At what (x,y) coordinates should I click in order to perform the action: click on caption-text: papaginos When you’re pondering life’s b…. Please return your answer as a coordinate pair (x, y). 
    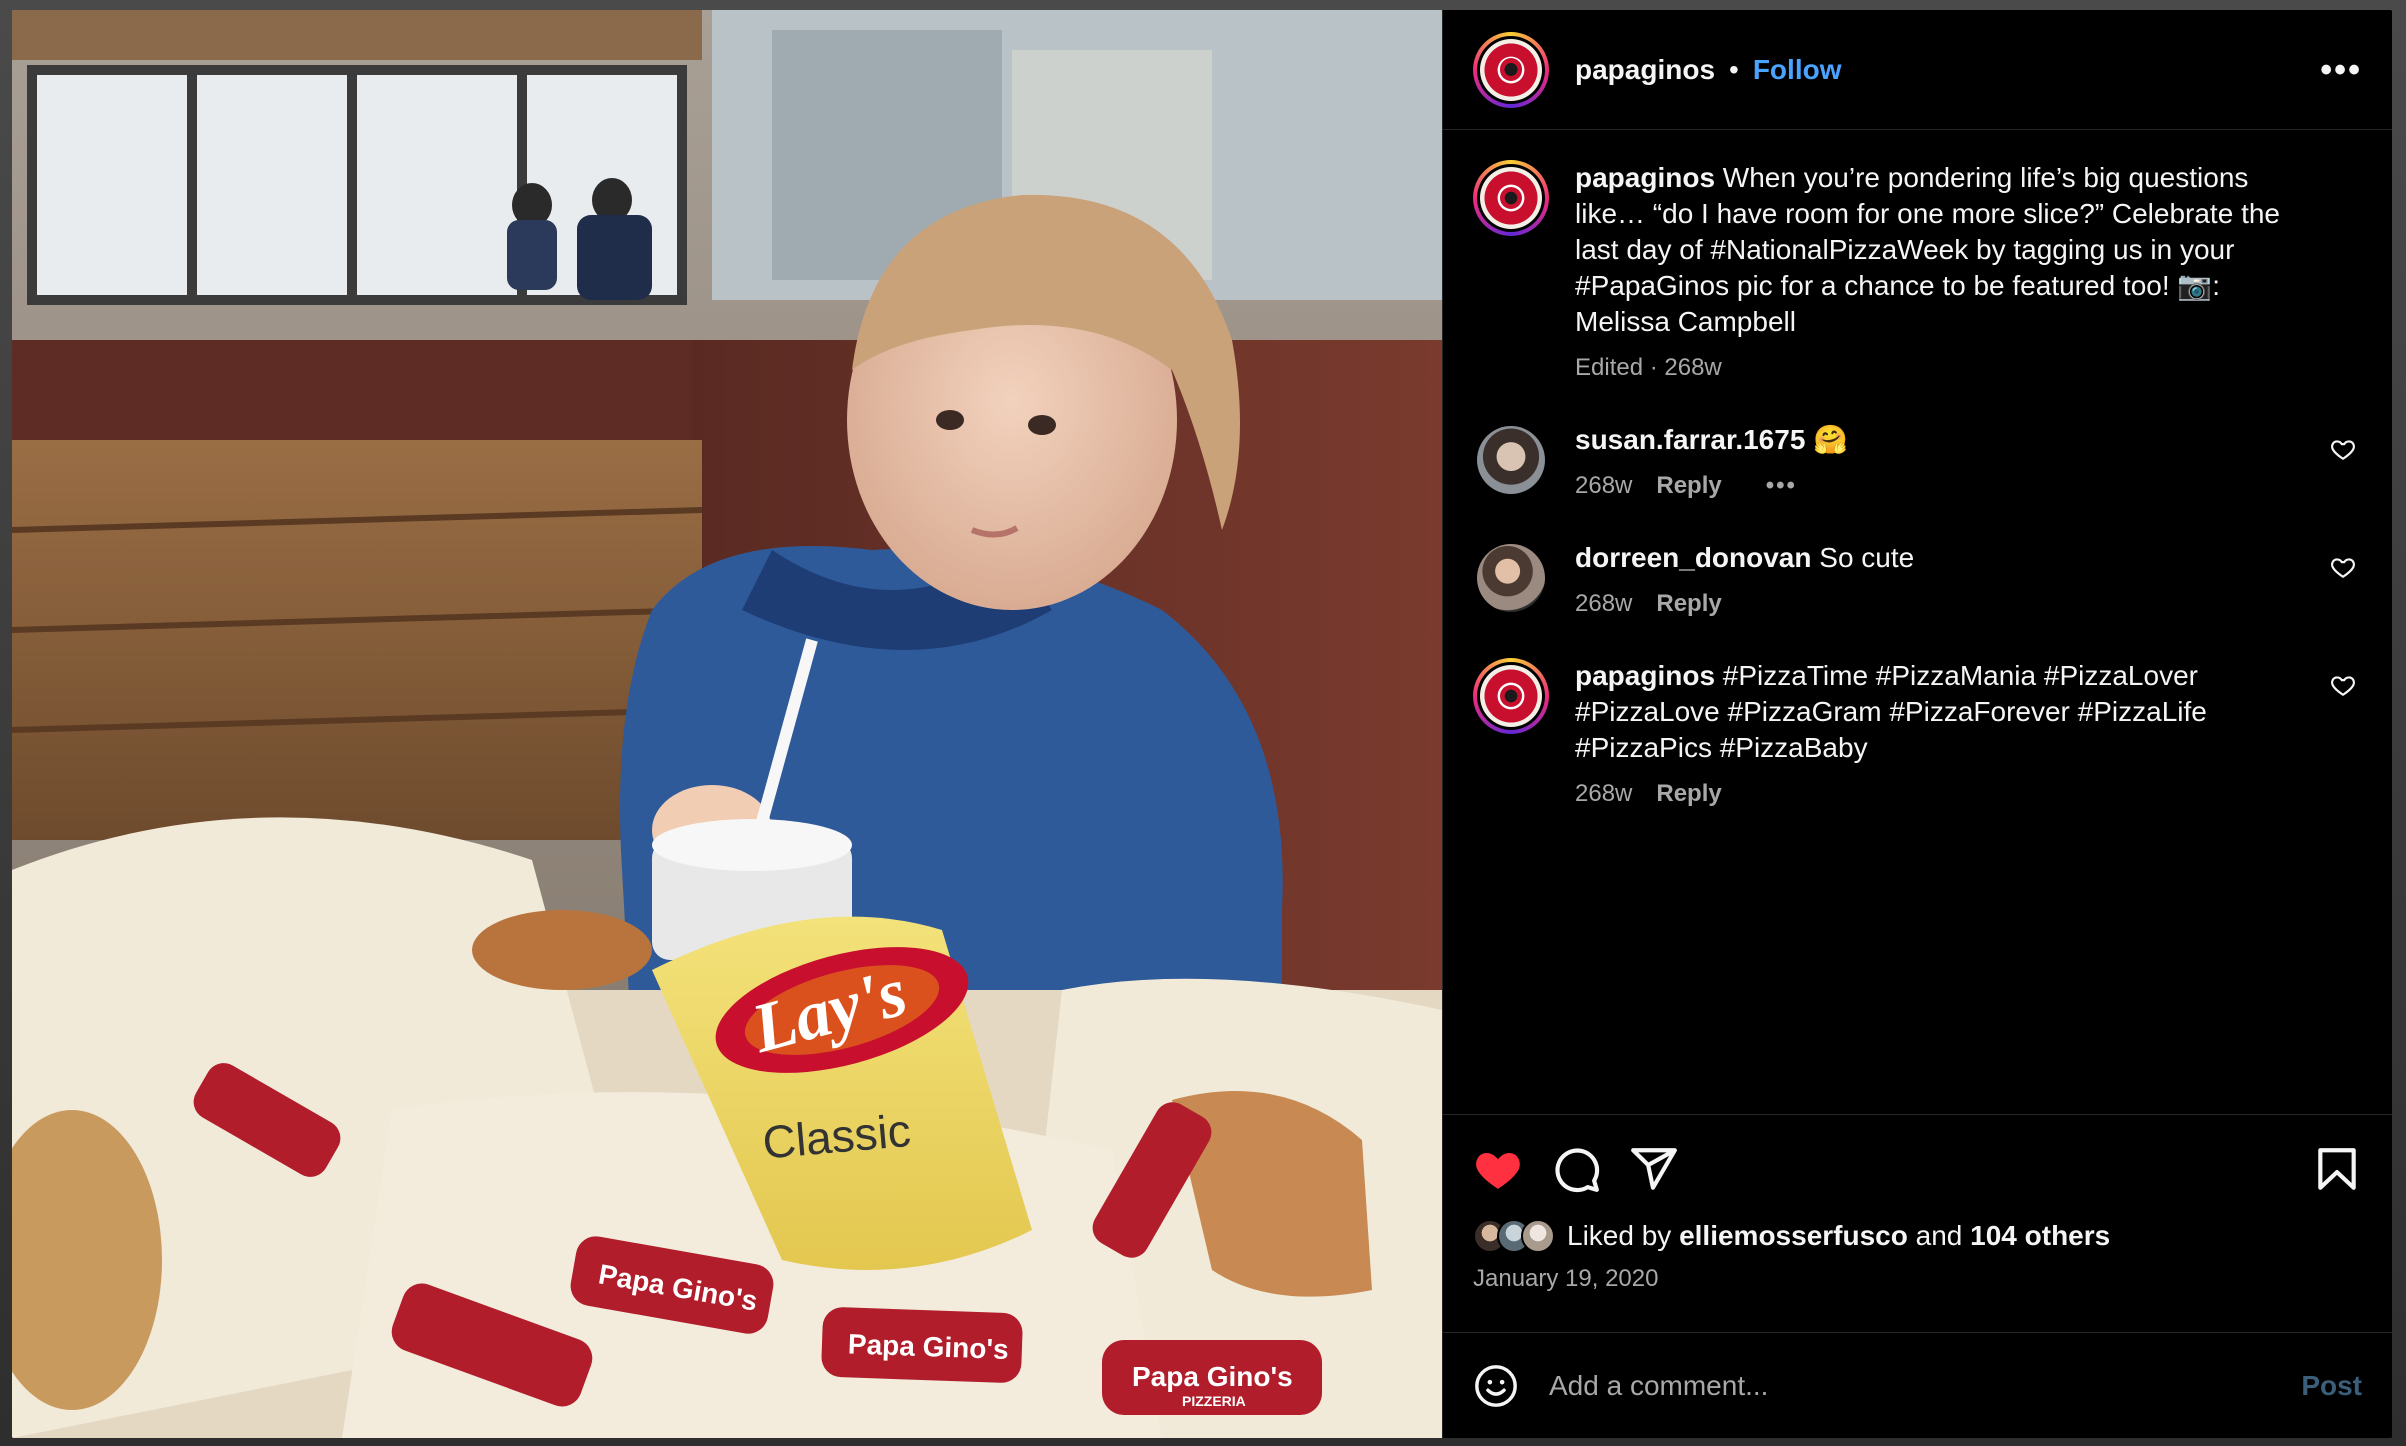
    Looking at the image, I should click on (1938, 250).